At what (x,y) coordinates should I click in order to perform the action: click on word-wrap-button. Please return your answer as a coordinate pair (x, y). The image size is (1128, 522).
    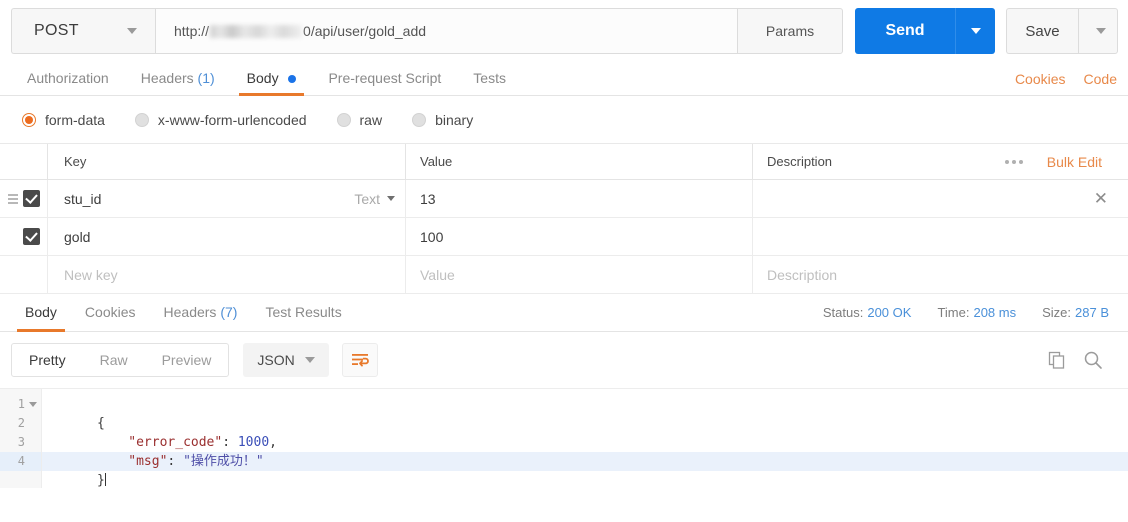
    Looking at the image, I should click on (359, 360).